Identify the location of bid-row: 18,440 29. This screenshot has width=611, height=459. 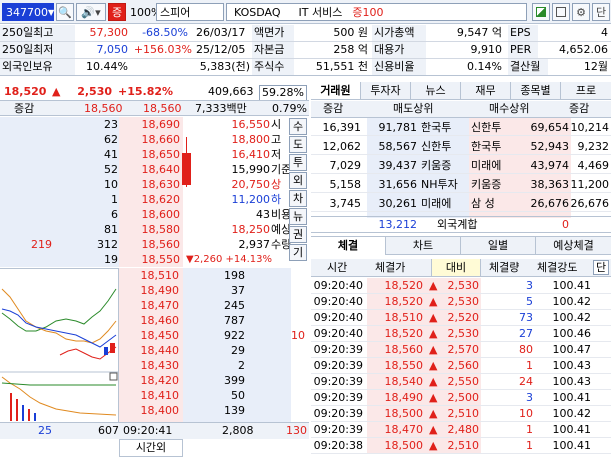
(214, 351).